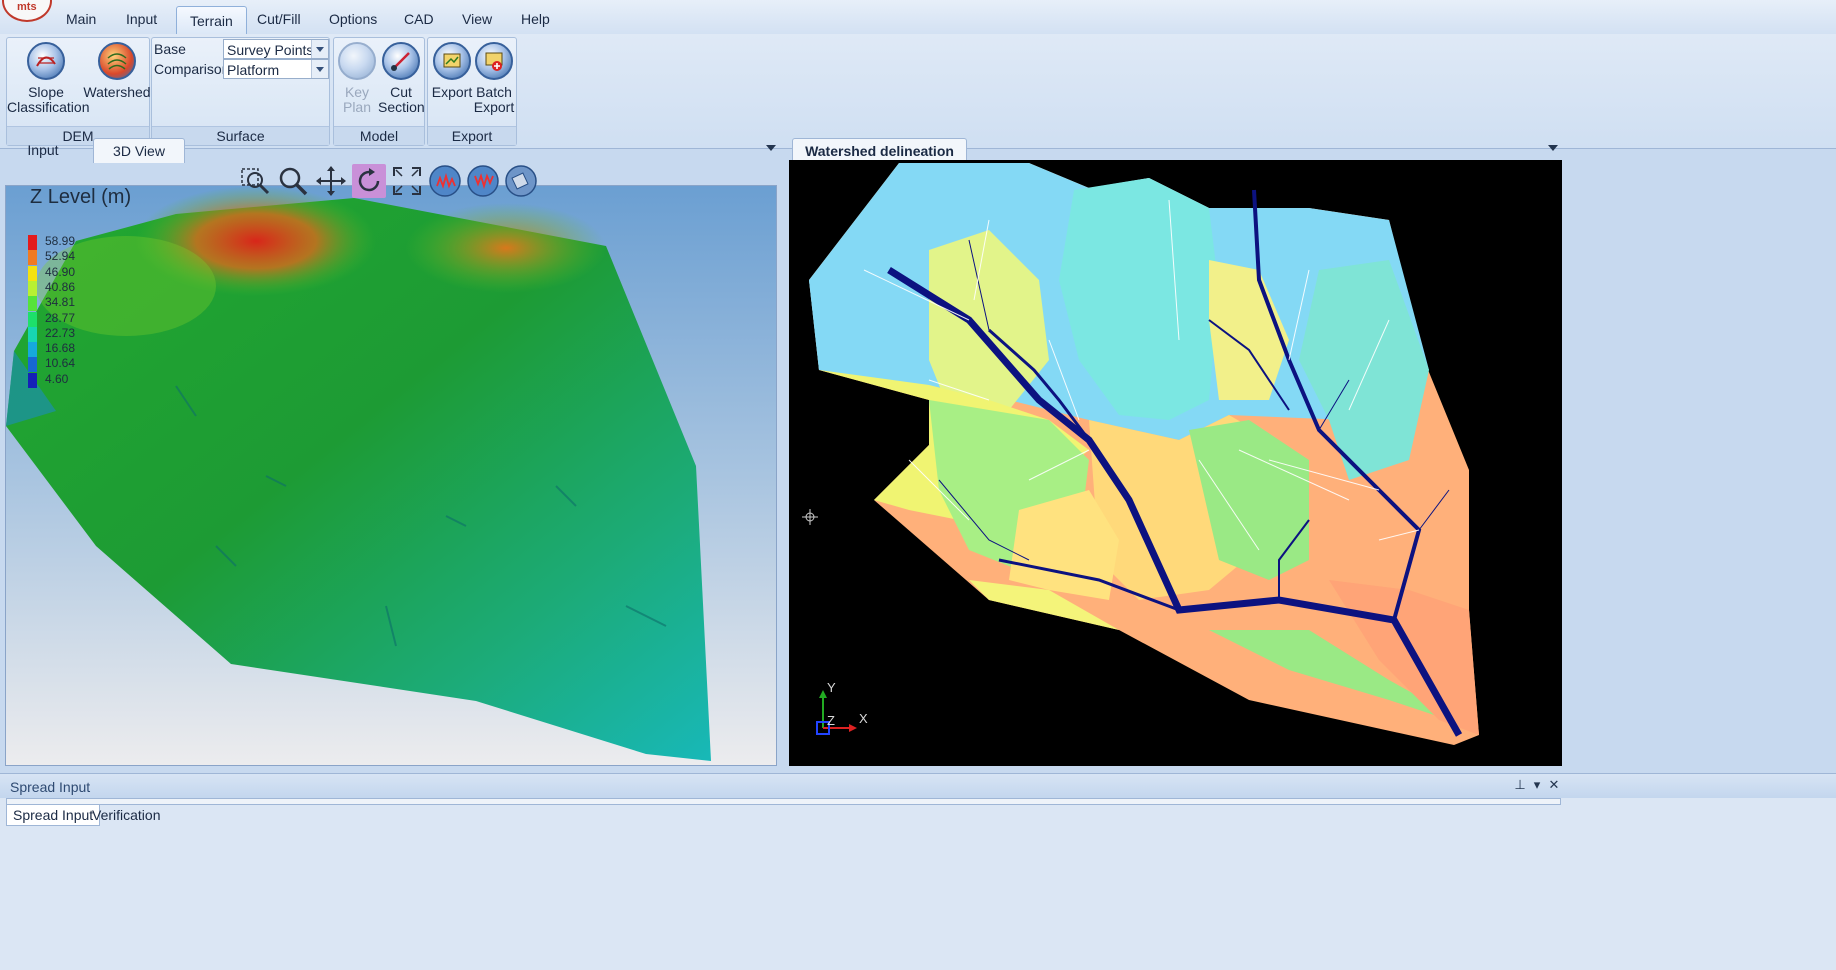 The width and height of the screenshot is (1836, 970). What do you see at coordinates (535, 19) in the screenshot?
I see `menu-help: Help` at bounding box center [535, 19].